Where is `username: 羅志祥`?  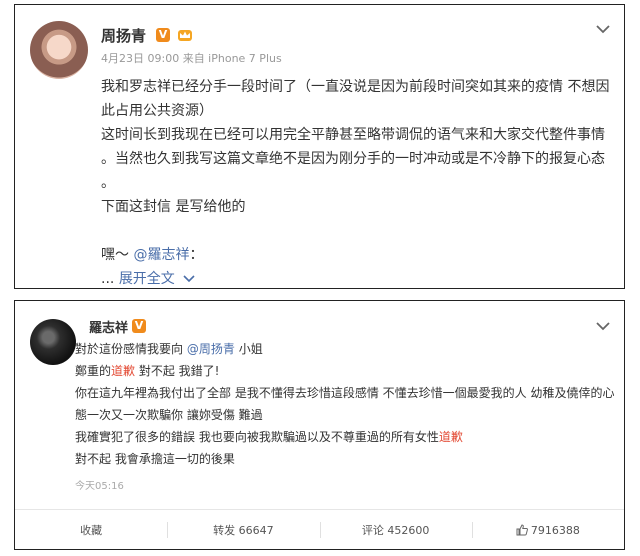 username: 羅志祥 is located at coordinates (108, 326).